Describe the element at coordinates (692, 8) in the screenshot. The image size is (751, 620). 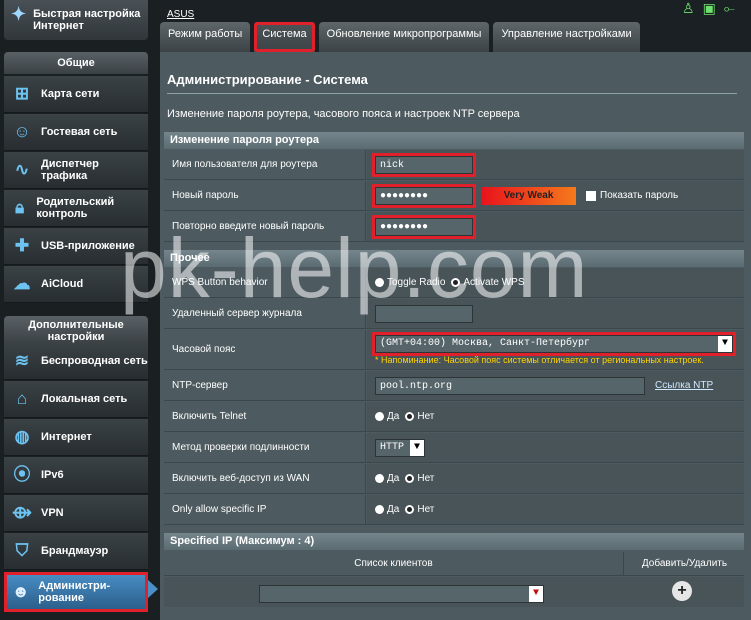
I see `user-status-icon: ♙` at that location.